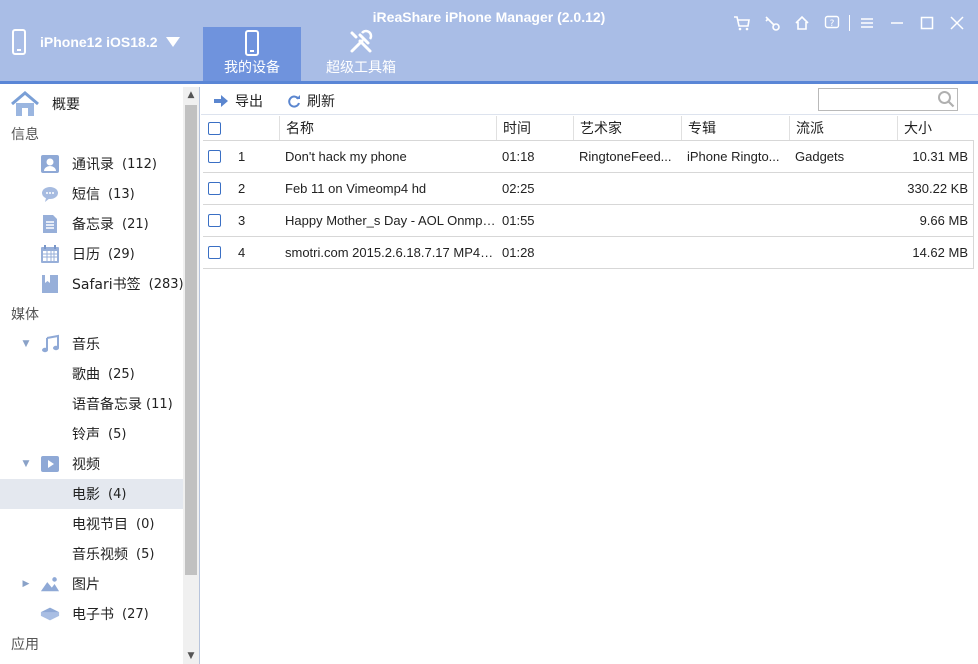 Image resolution: width=978 pixels, height=664 pixels. Describe the element at coordinates (100, 555) in the screenshot. I see `sidebar-item-label: 音乐视频` at that location.